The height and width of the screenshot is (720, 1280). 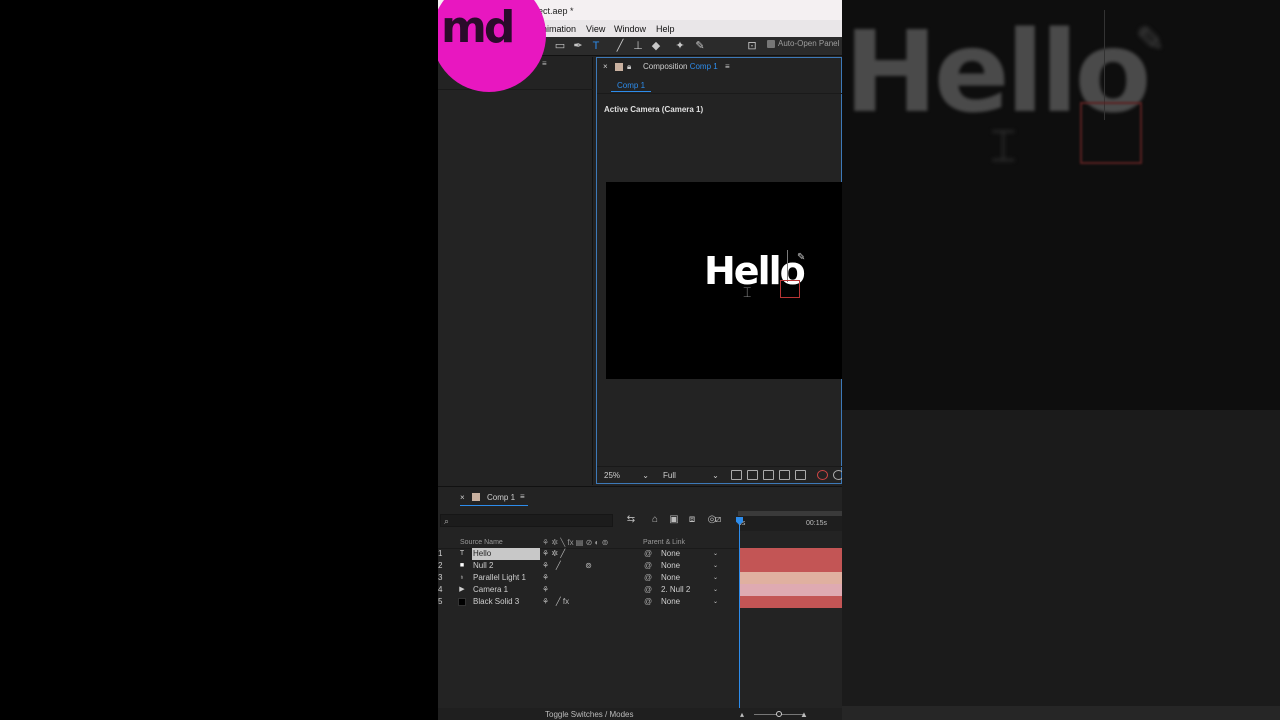 What do you see at coordinates (462, 577) in the screenshot?
I see `light-layer-icon: ♁` at bounding box center [462, 577].